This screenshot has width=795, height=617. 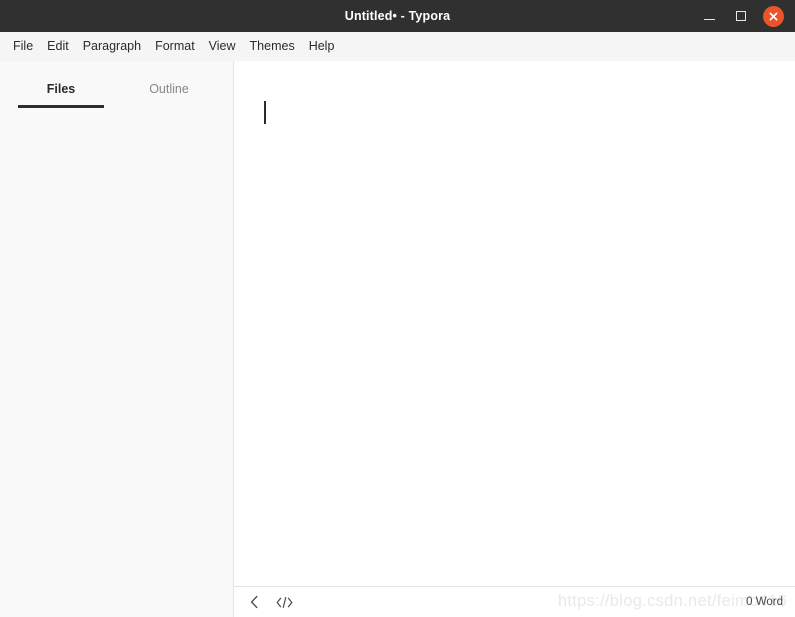 I want to click on menu-item-help: Help, so click(x=322, y=46).